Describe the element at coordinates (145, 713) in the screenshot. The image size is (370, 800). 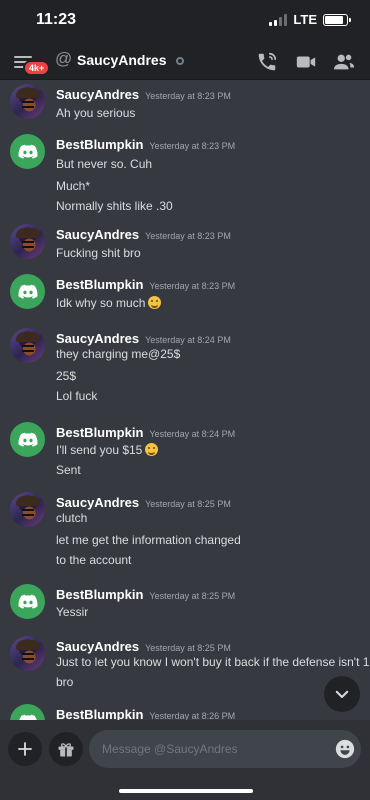
I see `message-header: BestBlumpkin Yesterday at 8:26 PM` at that location.